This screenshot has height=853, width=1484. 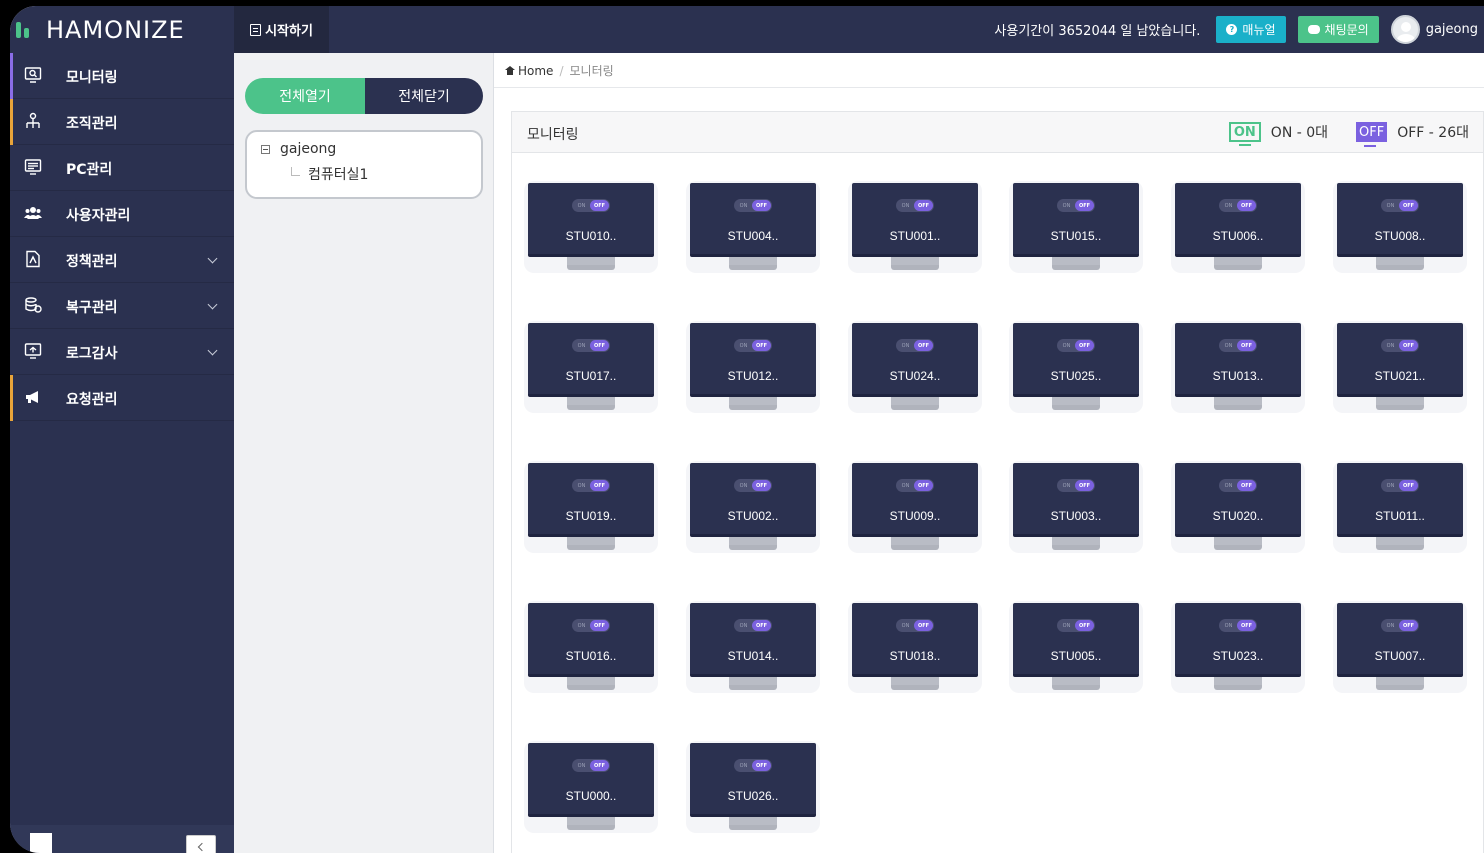 I want to click on pc-name: STU014.., so click(x=753, y=656).